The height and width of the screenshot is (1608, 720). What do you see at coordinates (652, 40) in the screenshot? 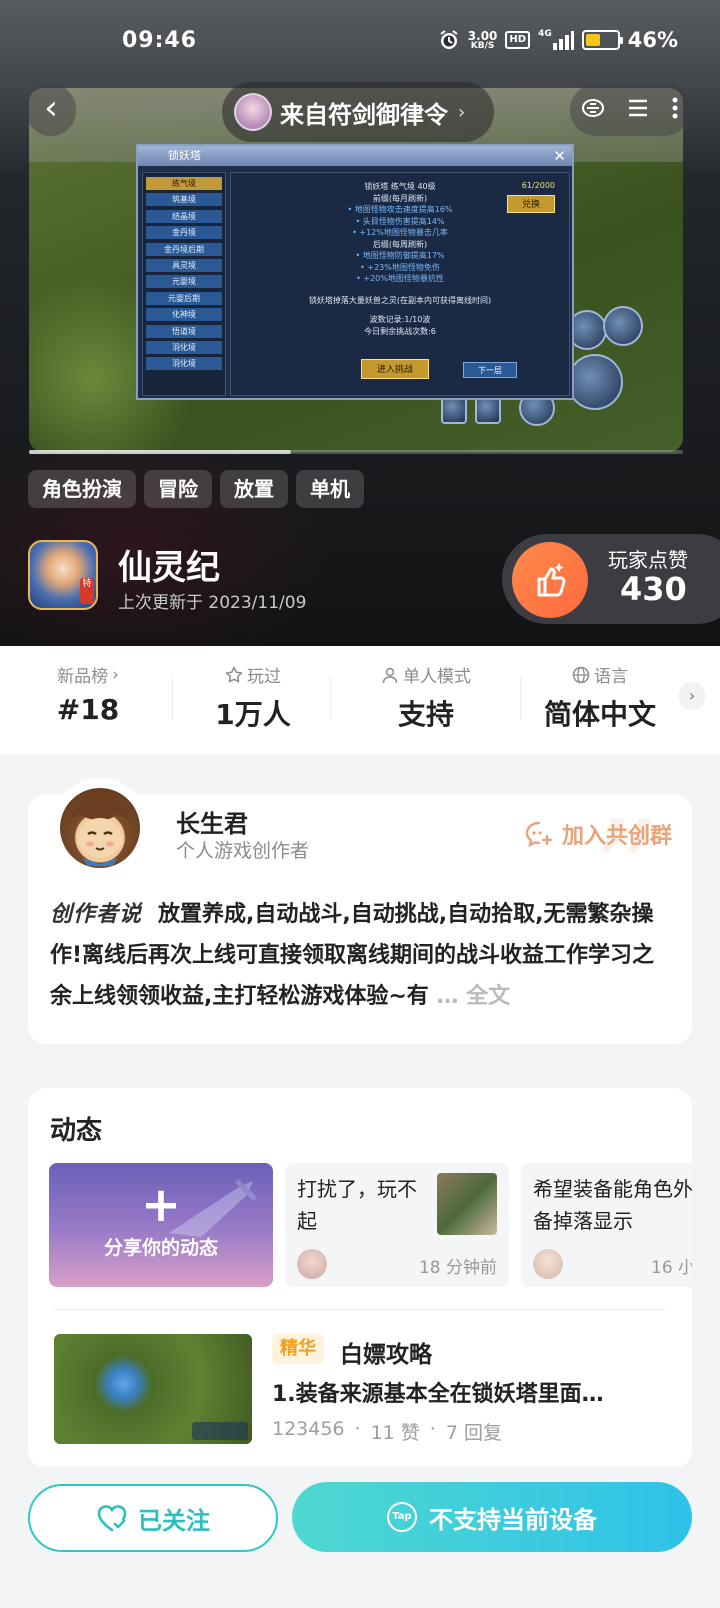
I see `battery-percent: 46%` at bounding box center [652, 40].